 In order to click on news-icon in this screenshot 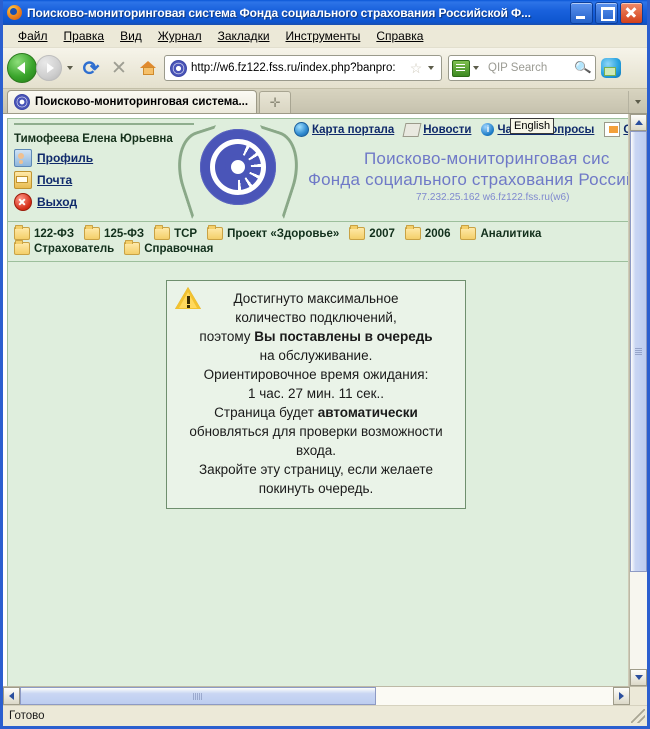, I will do `click(412, 129)`.